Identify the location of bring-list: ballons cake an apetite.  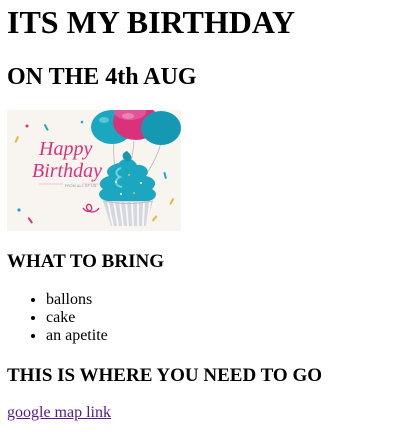
(57, 318).